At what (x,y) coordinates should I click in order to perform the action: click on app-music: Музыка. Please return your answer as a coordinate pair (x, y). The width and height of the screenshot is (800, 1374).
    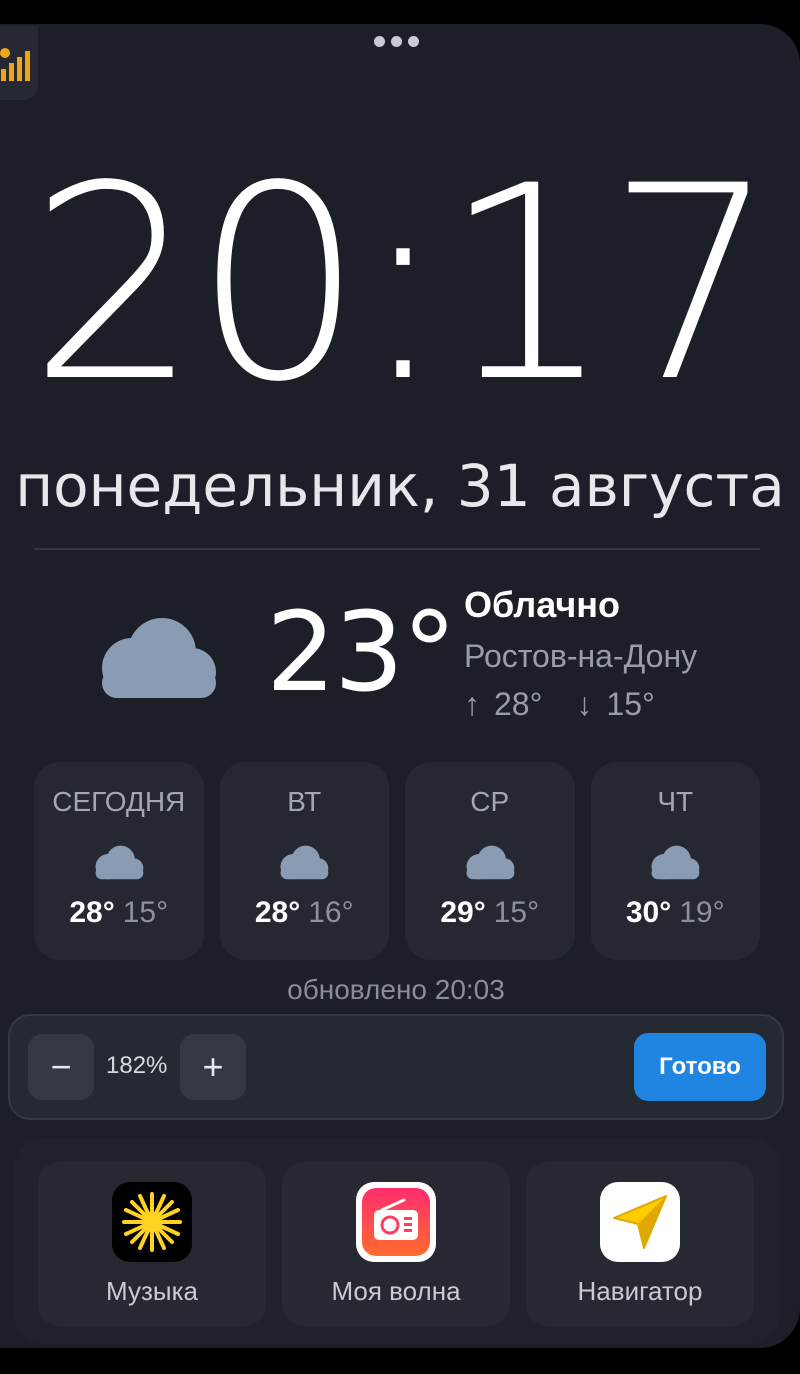
    Looking at the image, I should click on (152, 1244).